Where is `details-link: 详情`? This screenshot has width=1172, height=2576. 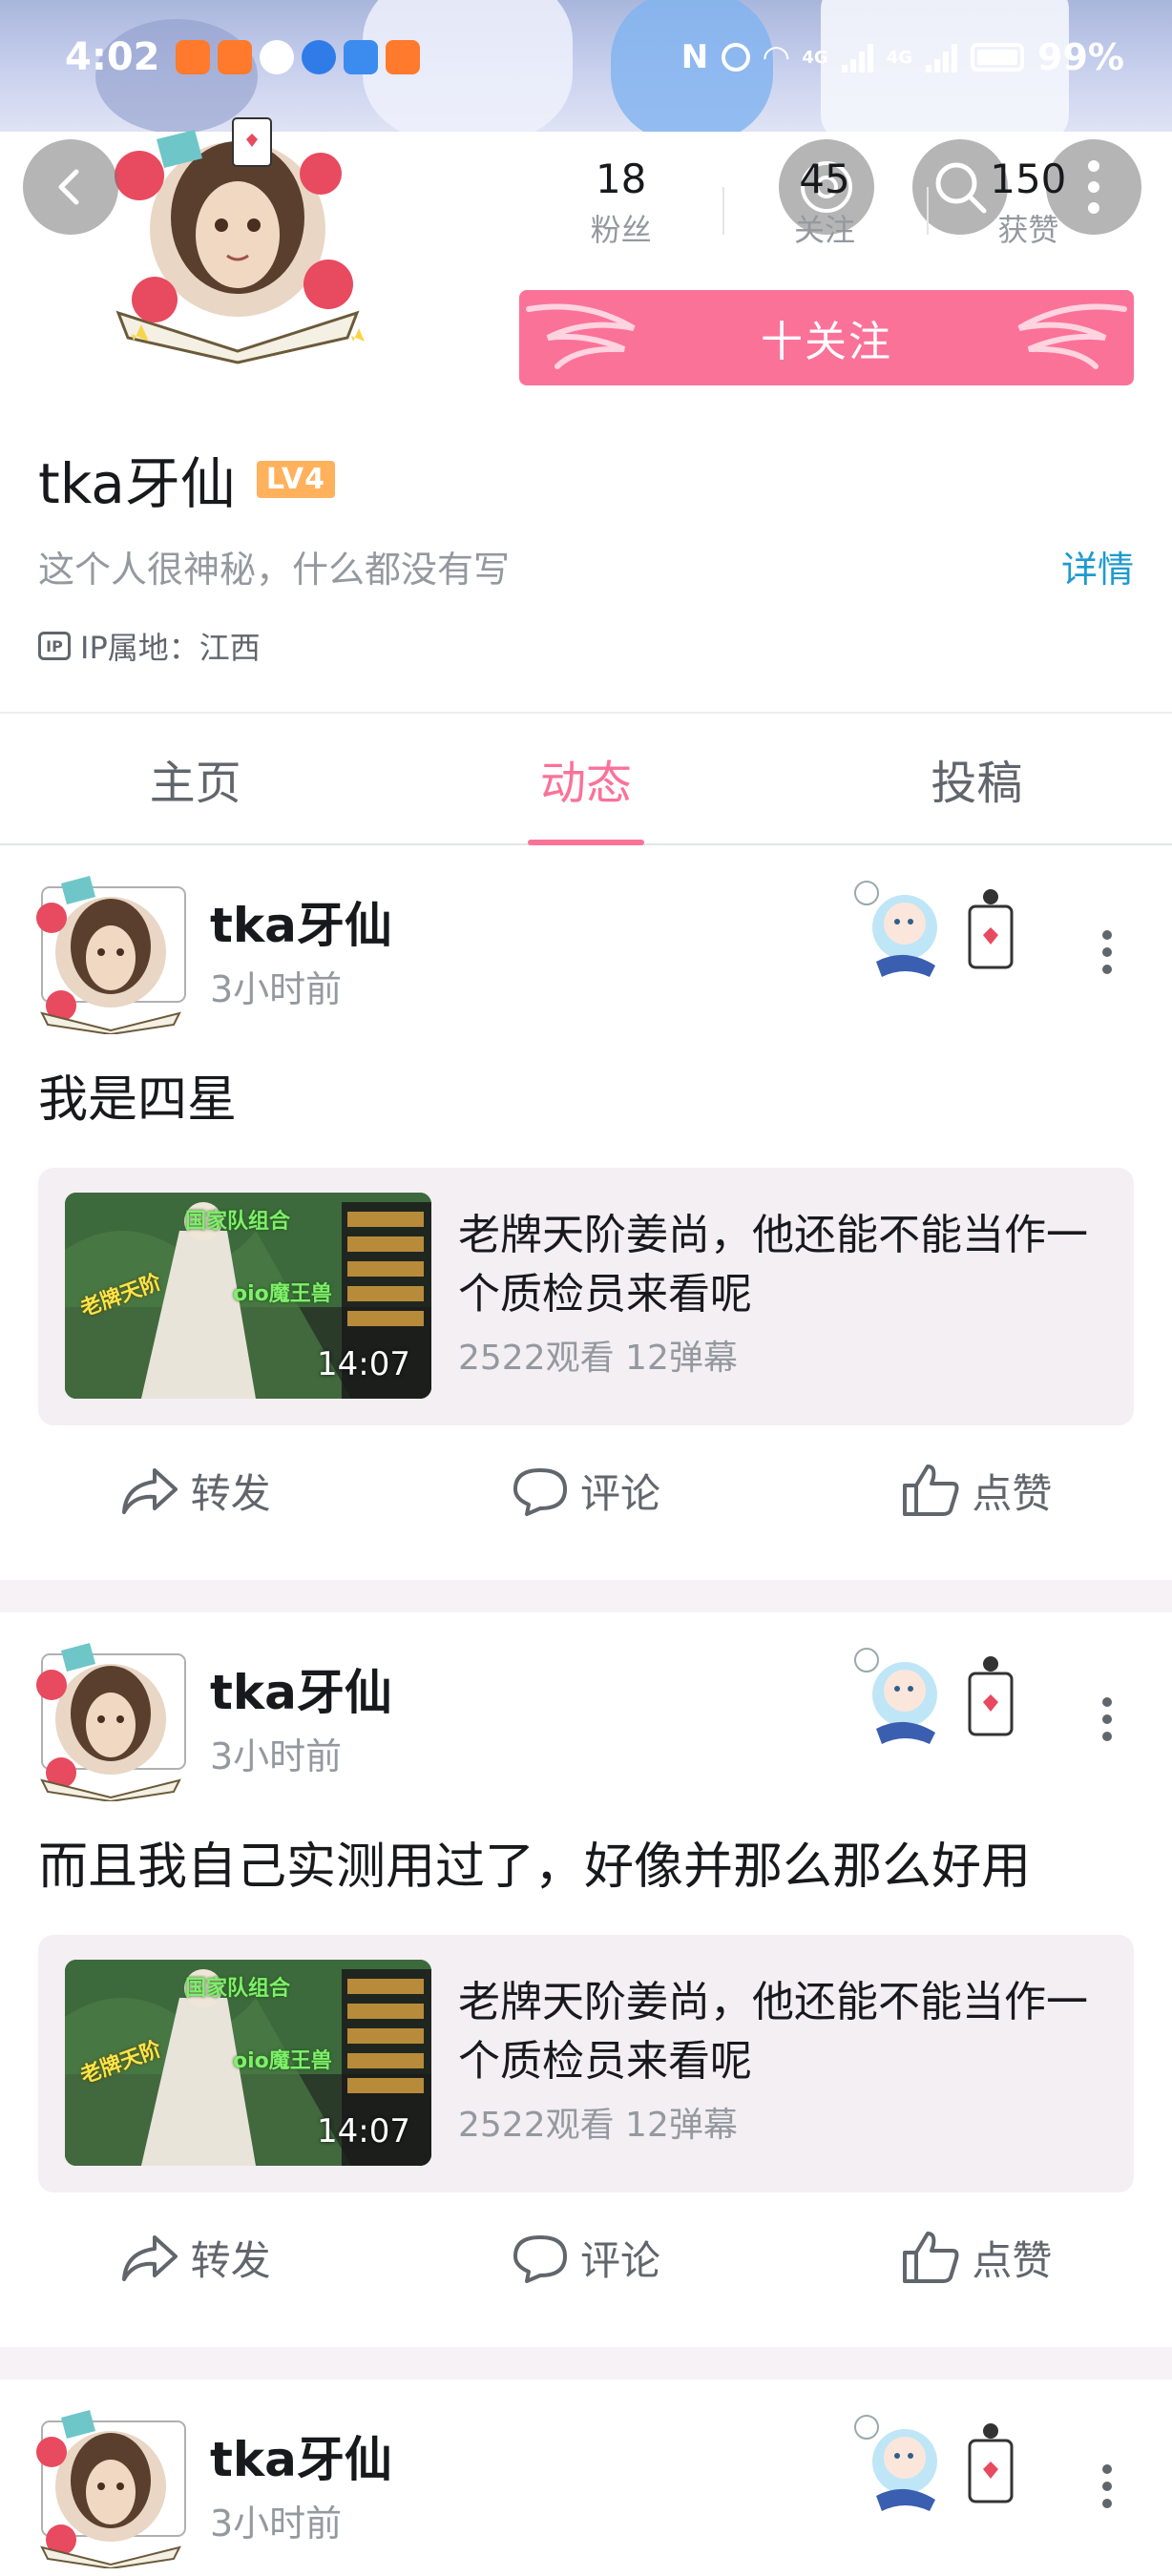
details-link: 详情 is located at coordinates (1097, 566).